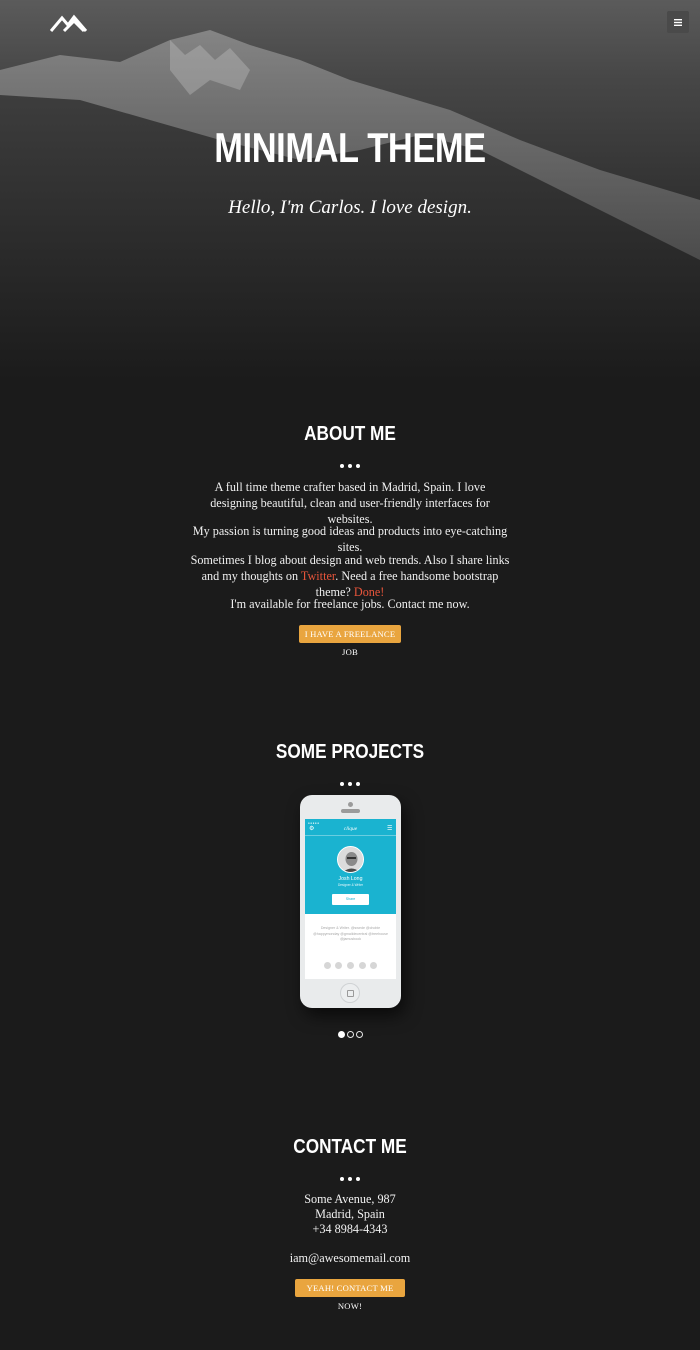  Describe the element at coordinates (350, 434) in the screenshot. I see `about-title: ABOUT ME` at that location.